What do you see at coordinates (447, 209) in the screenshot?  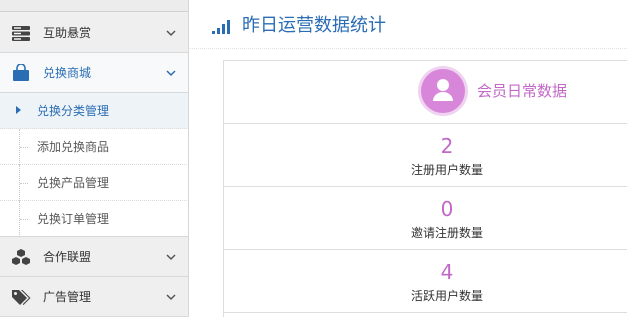 I see `stat-value: 0` at bounding box center [447, 209].